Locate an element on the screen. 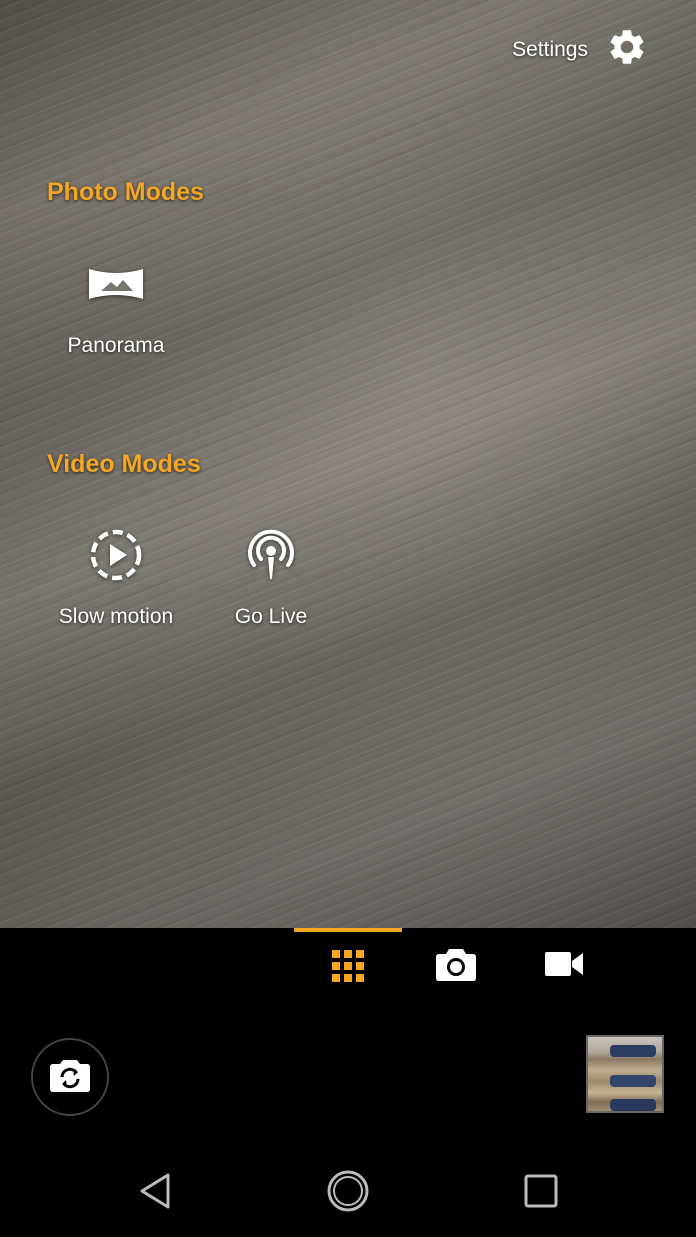 The height and width of the screenshot is (1237, 696). mode-label: Panorama is located at coordinates (116, 345).